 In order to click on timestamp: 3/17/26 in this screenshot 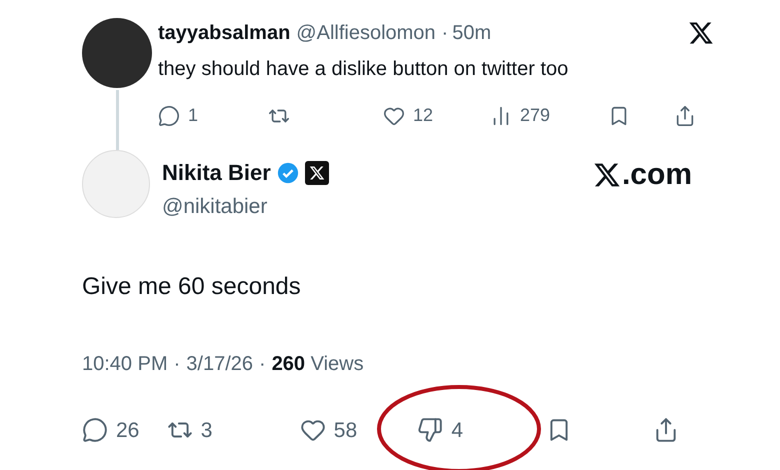, I will do `click(220, 364)`.